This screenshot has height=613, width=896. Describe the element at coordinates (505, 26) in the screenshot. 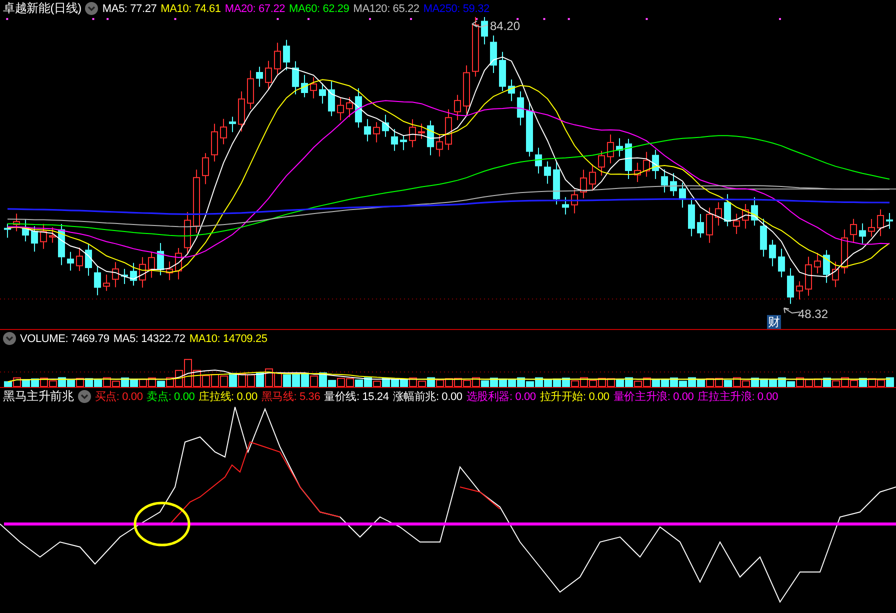

I see `price-label: 84.20` at that location.